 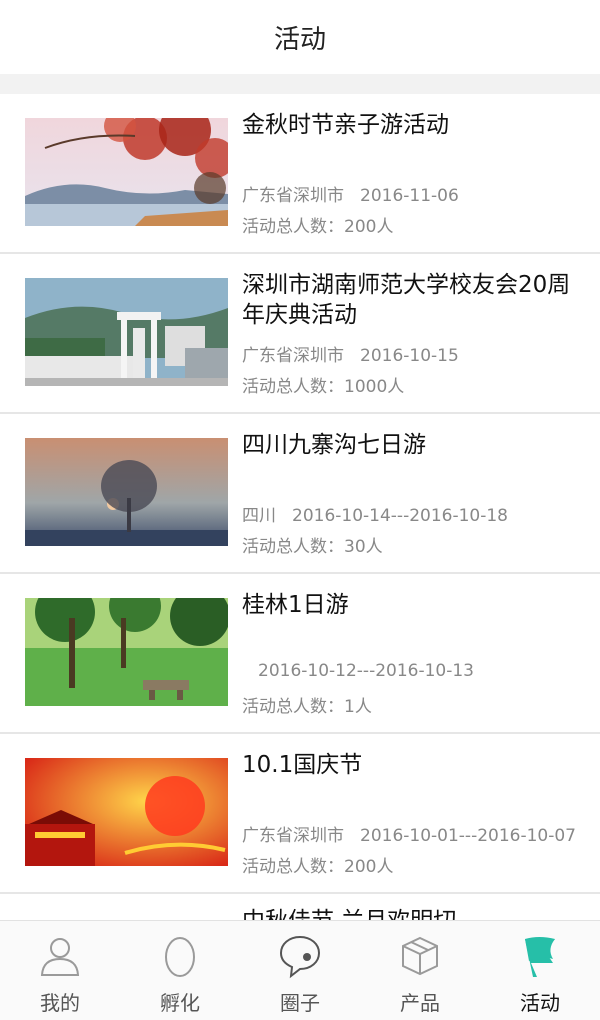 What do you see at coordinates (60, 957) in the screenshot?
I see `person-icon` at bounding box center [60, 957].